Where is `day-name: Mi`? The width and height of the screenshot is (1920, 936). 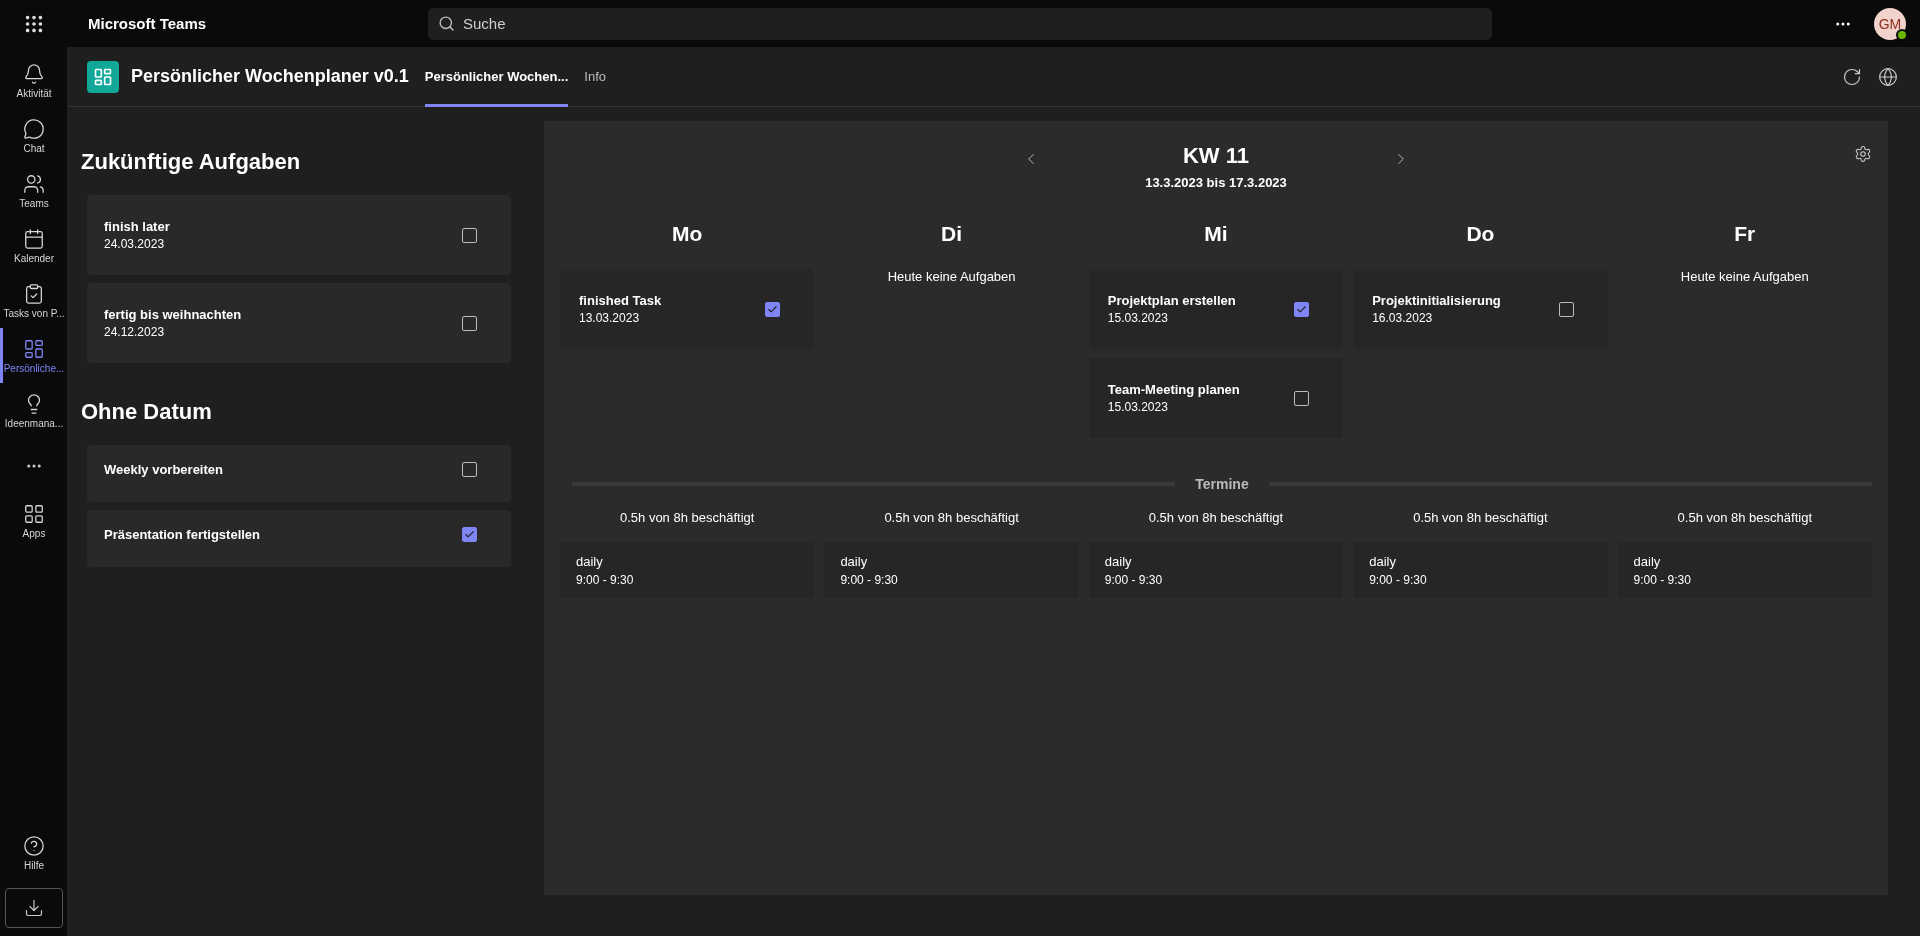
day-name: Mi is located at coordinates (1216, 234).